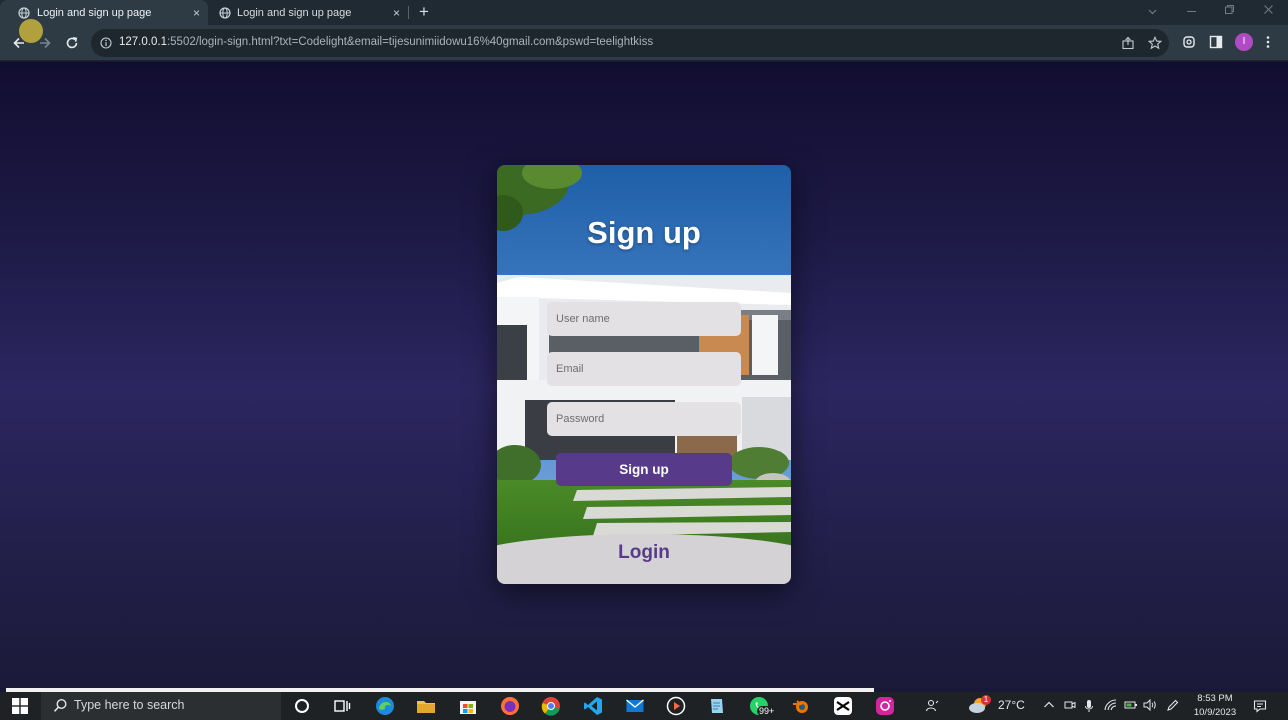 The width and height of the screenshot is (1288, 720). I want to click on password-field, so click(644, 419).